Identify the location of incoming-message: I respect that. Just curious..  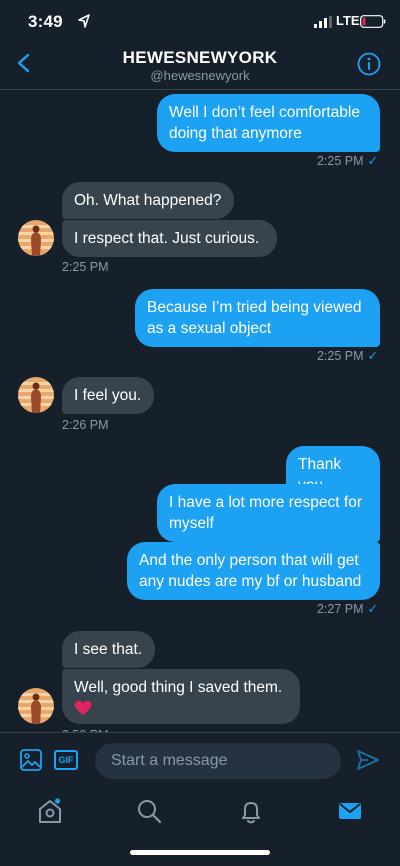
(169, 238).